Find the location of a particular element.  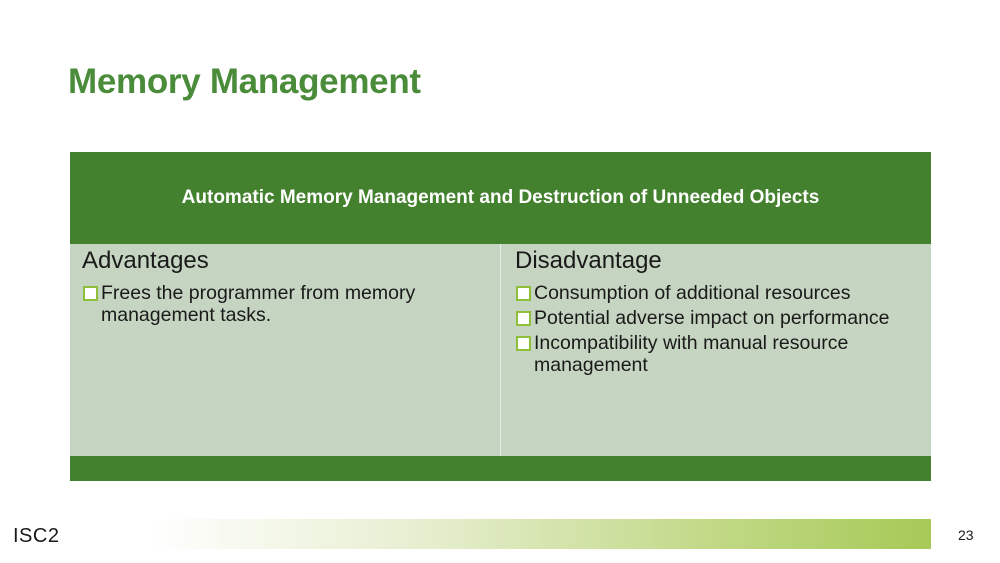

advantages-heading: Advantages is located at coordinates (145, 260).